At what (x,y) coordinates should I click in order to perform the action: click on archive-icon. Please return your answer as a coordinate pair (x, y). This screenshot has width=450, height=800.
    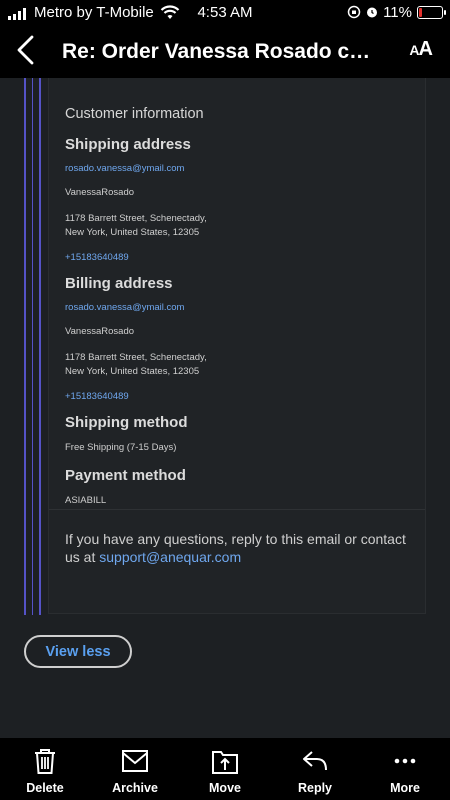
    Looking at the image, I should click on (135, 761).